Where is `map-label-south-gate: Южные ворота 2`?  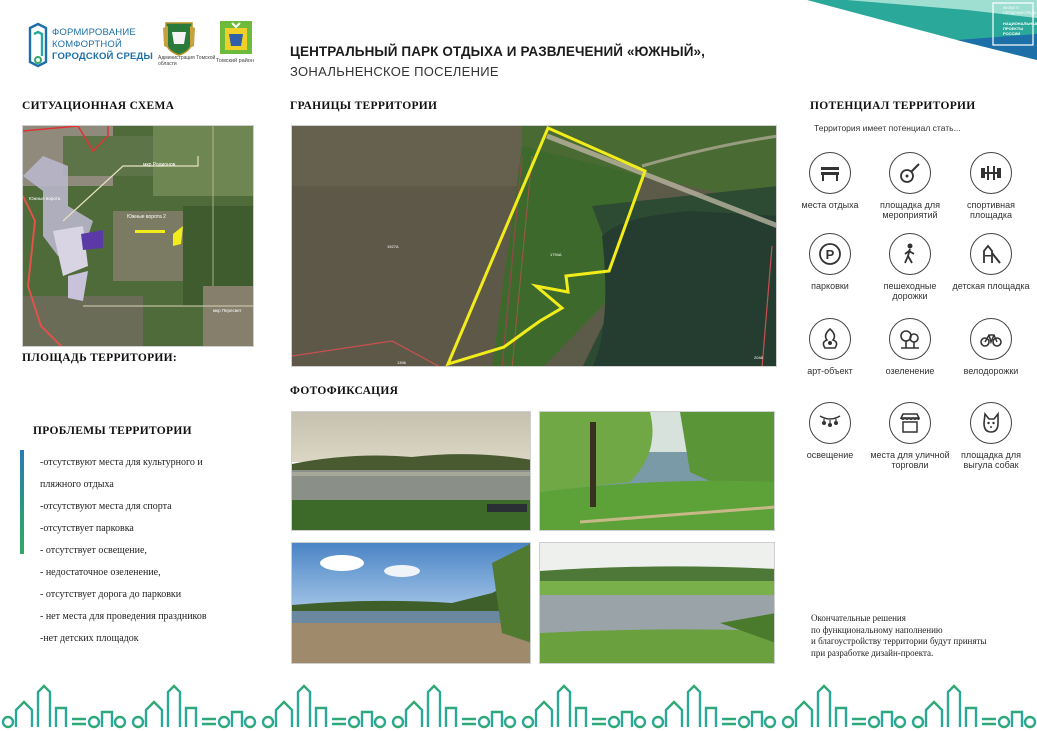
map-label-south-gate: Южные ворота 2 is located at coordinates (146, 217).